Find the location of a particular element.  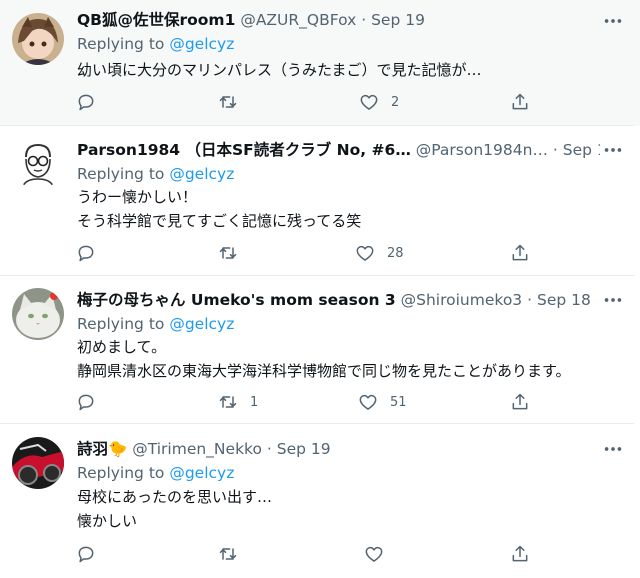

like-count: 28 is located at coordinates (395, 253).